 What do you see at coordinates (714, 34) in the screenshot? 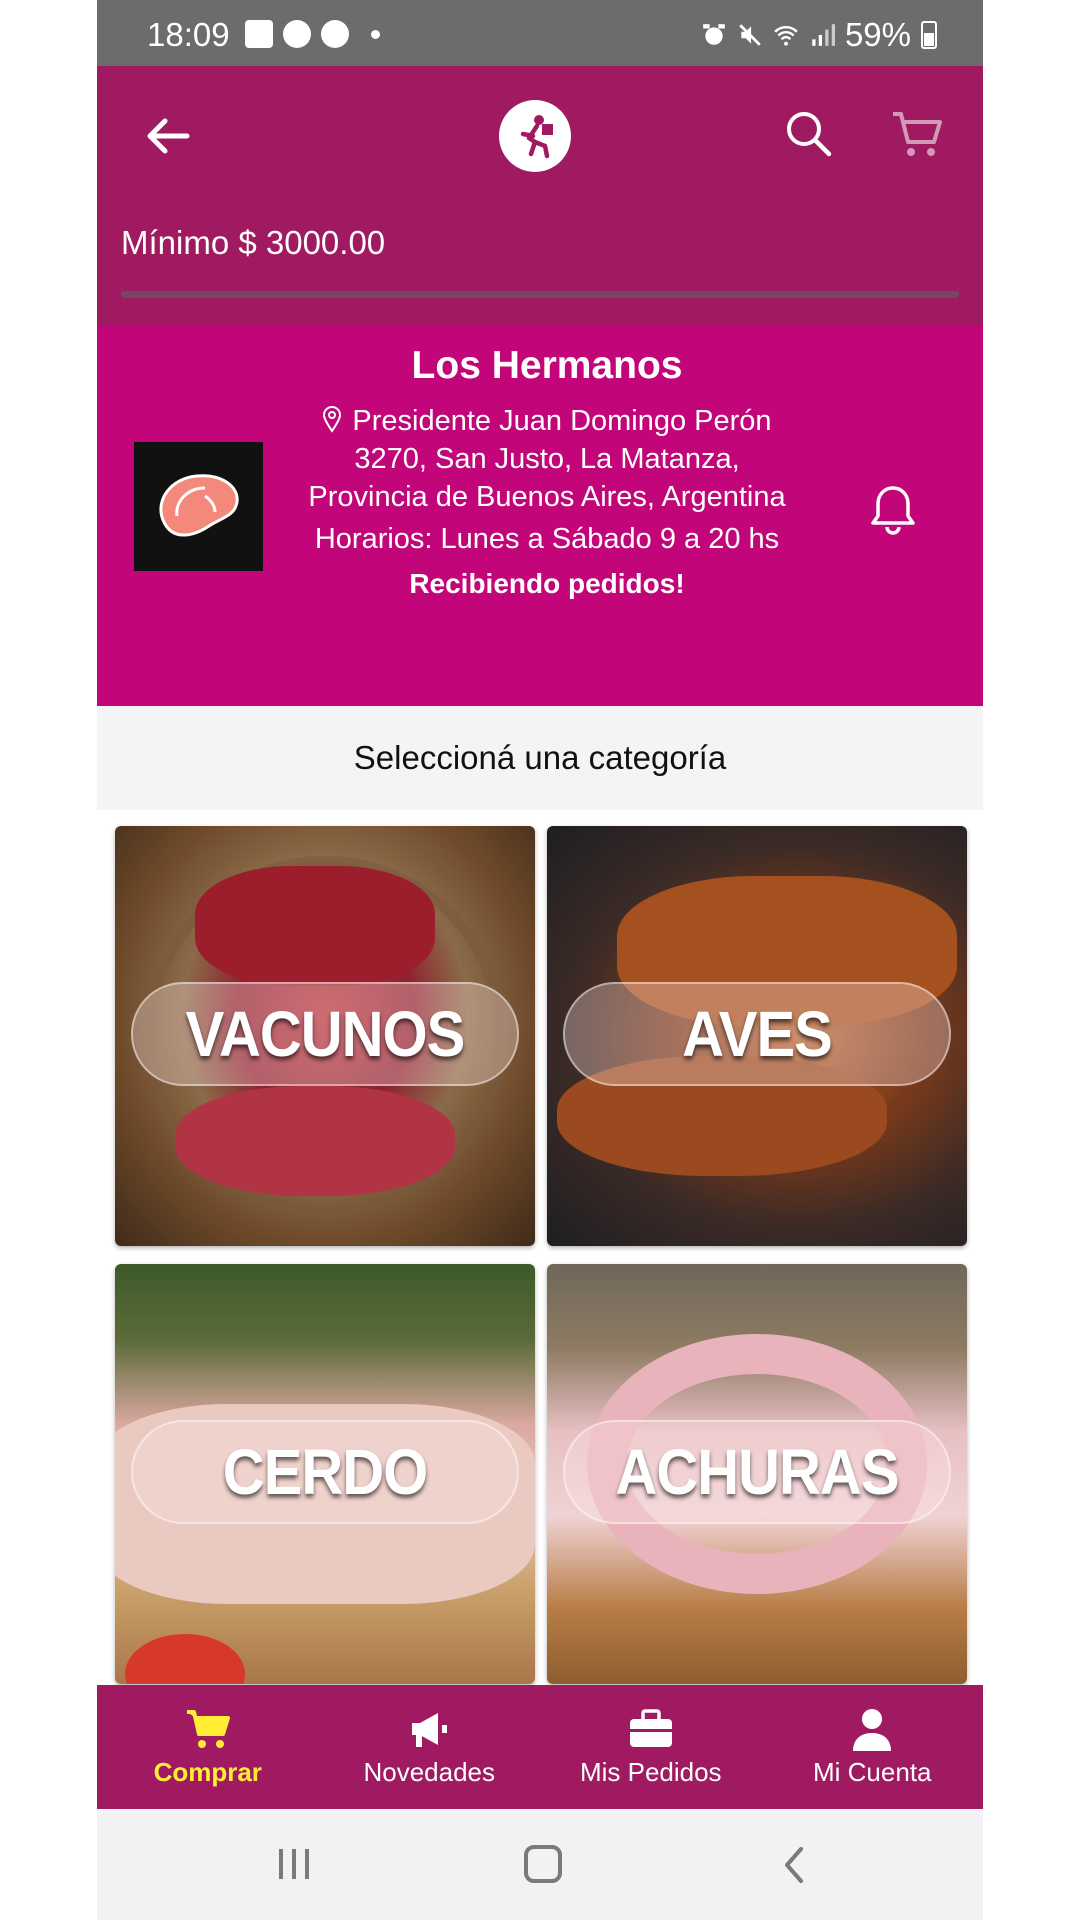
I see `alarm-icon` at bounding box center [714, 34].